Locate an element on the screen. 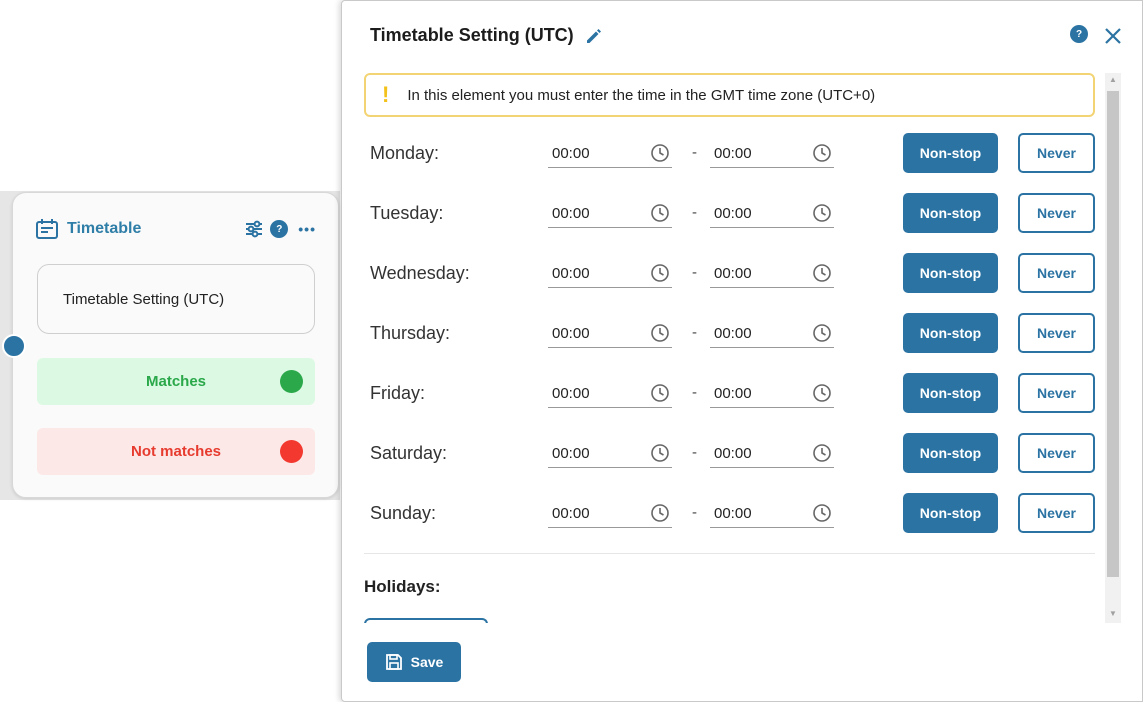  node-help-icon: ? is located at coordinates (279, 229).